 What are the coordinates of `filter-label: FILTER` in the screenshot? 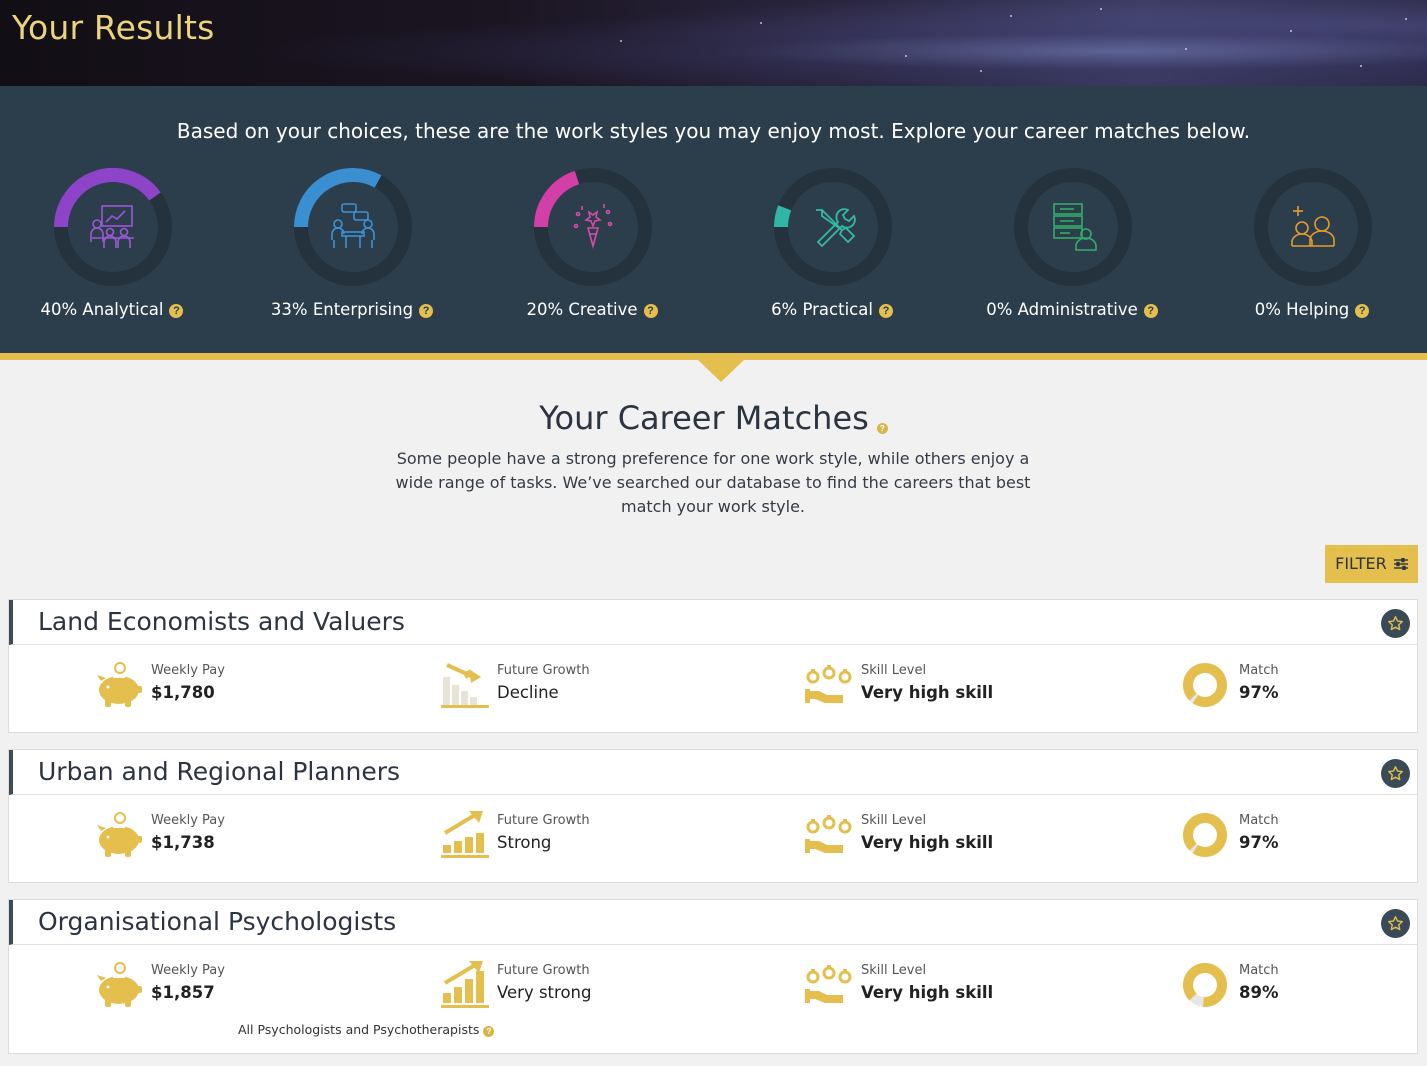 It's located at (1361, 563).